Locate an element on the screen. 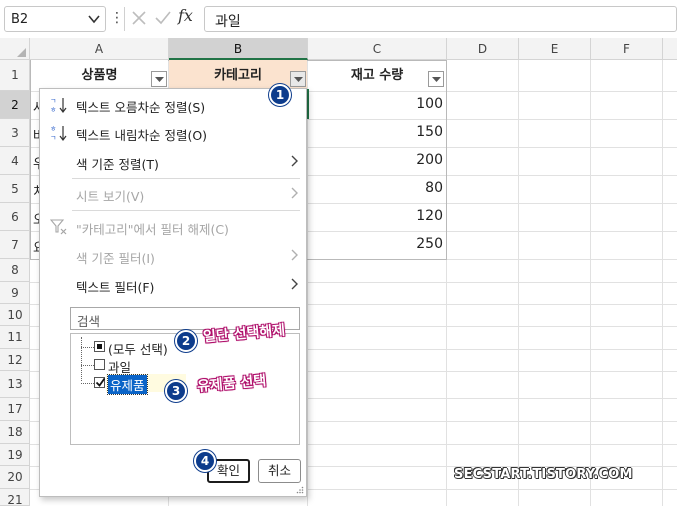 The height and width of the screenshot is (506, 677). dairy-checkbox is located at coordinates (100, 382).